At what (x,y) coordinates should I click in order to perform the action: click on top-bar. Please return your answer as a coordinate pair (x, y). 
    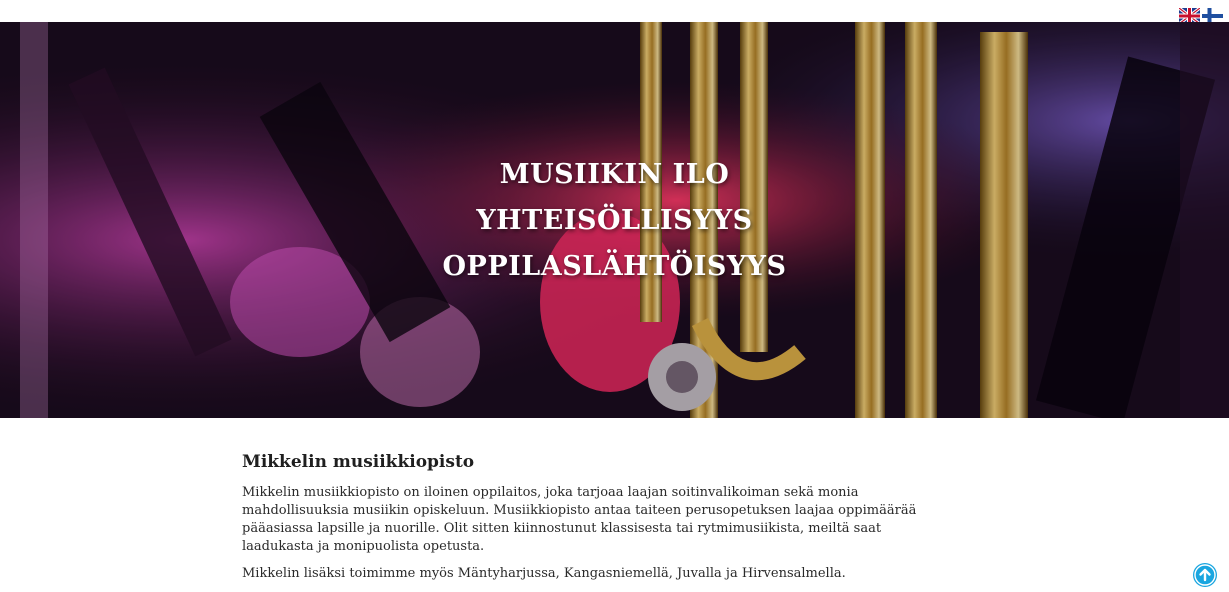
    Looking at the image, I should click on (614, 12).